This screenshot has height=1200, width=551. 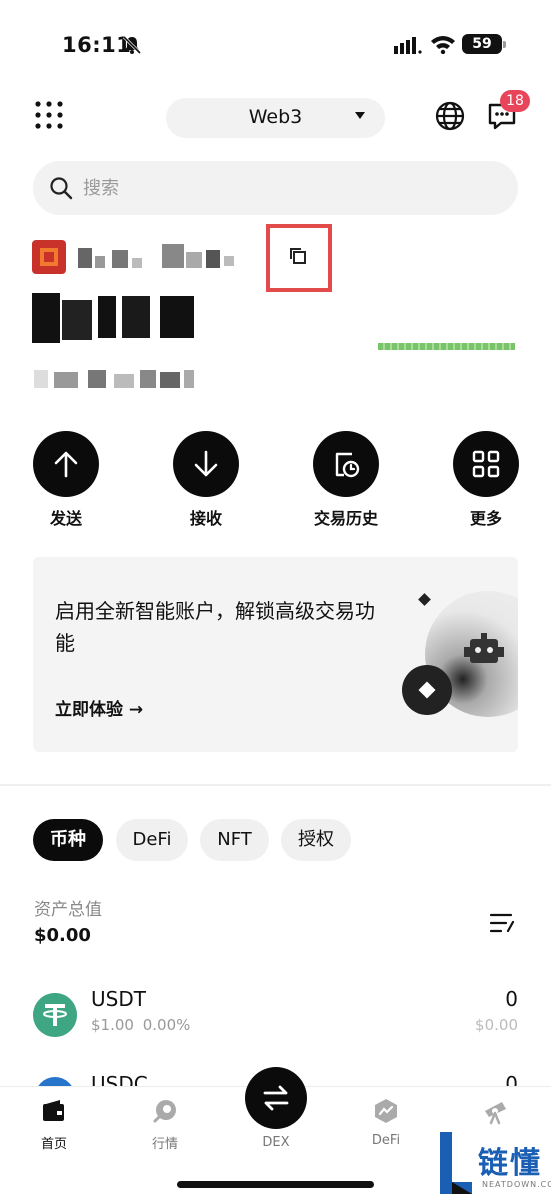 I want to click on globe-icon, so click(x=450, y=116).